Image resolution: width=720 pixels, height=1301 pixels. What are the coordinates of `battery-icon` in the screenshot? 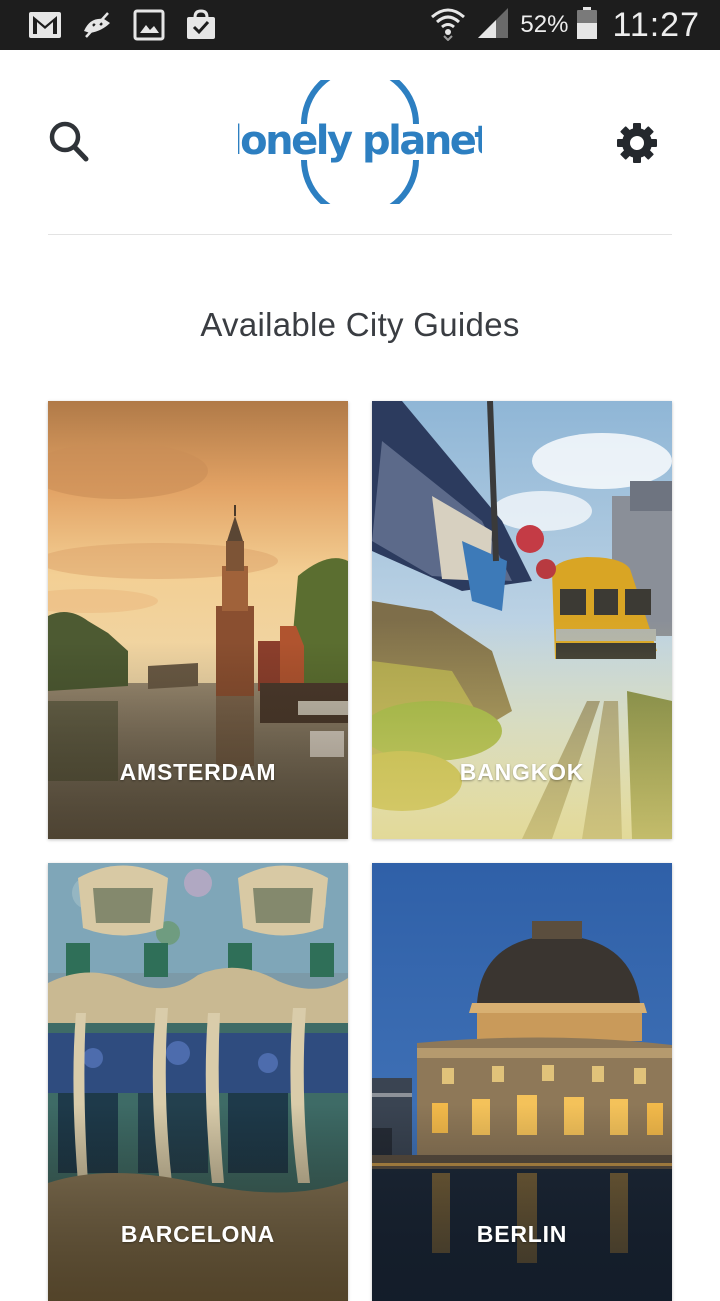 It's located at (587, 25).